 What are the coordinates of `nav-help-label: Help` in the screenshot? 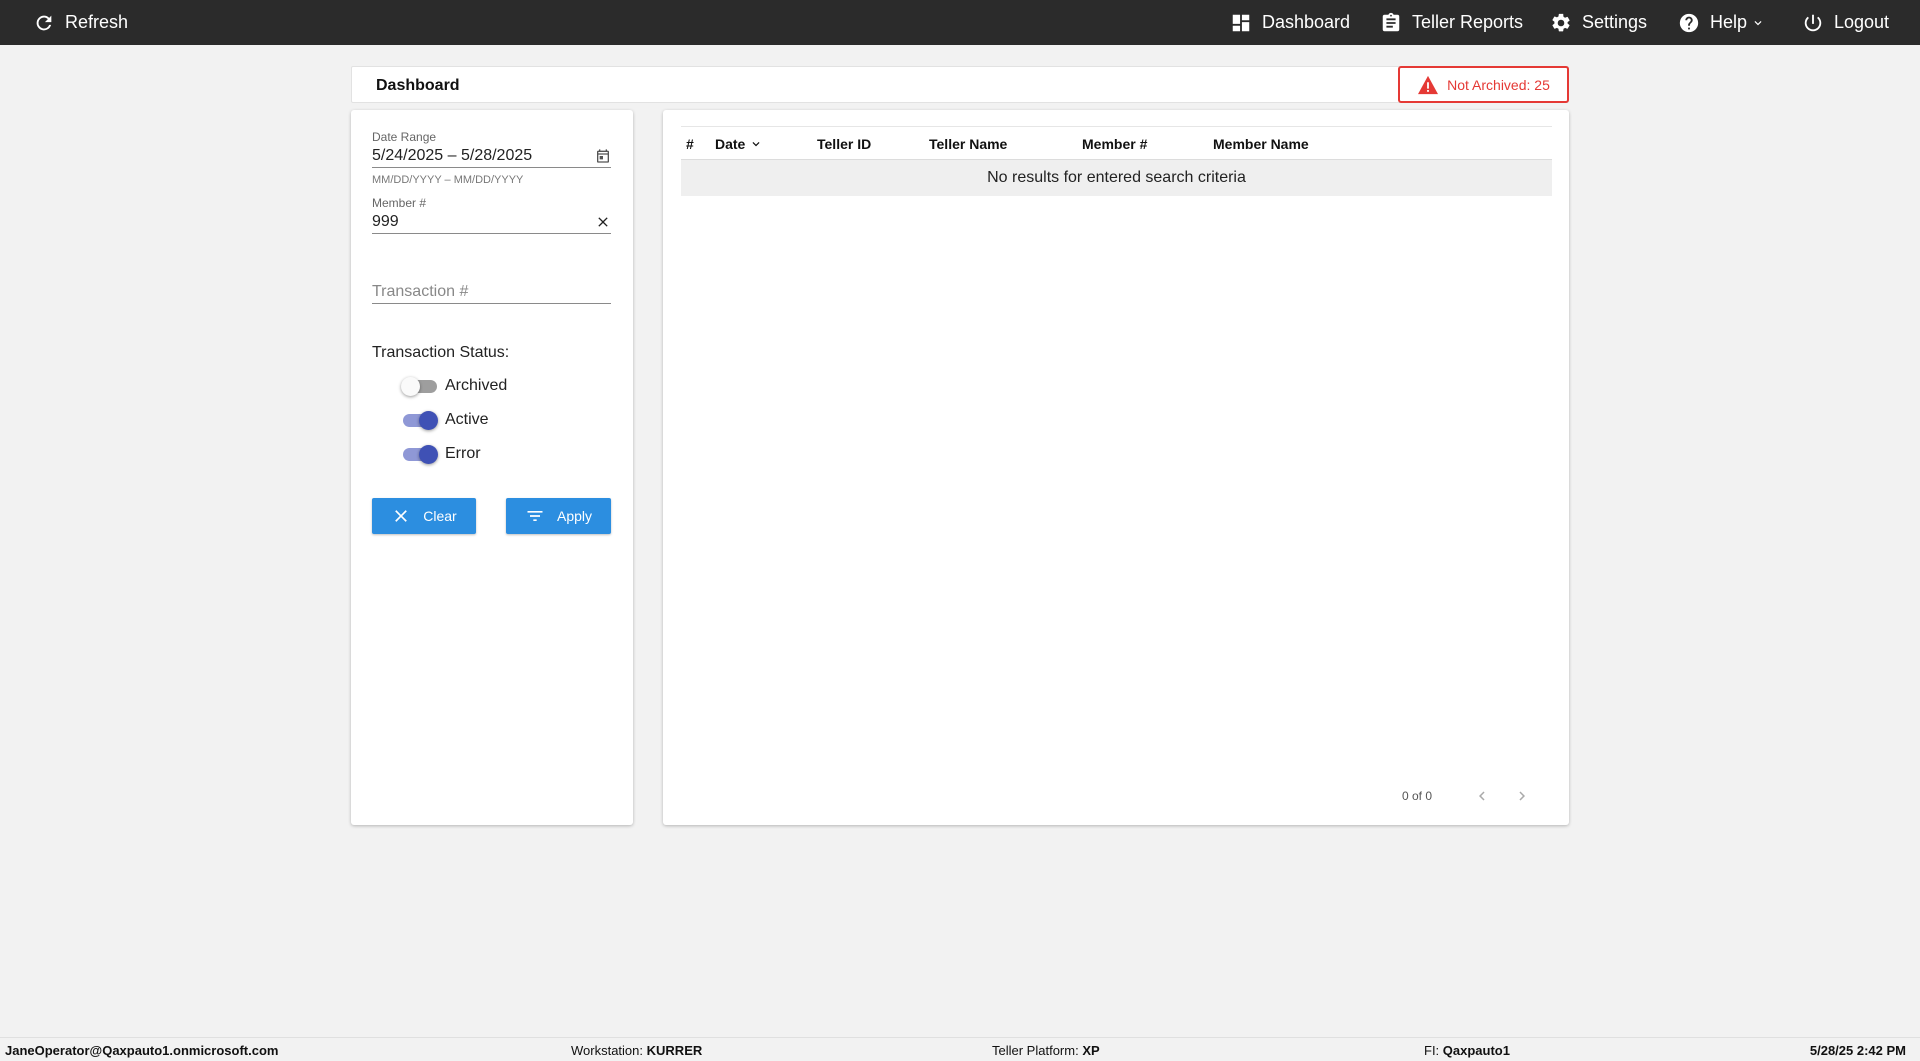 It's located at (1729, 22).